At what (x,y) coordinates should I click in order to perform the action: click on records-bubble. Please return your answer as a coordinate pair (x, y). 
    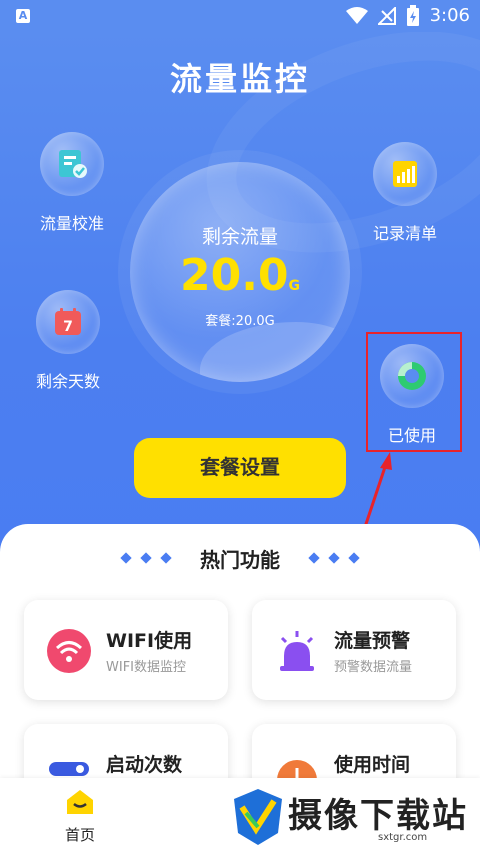
    Looking at the image, I should click on (405, 174).